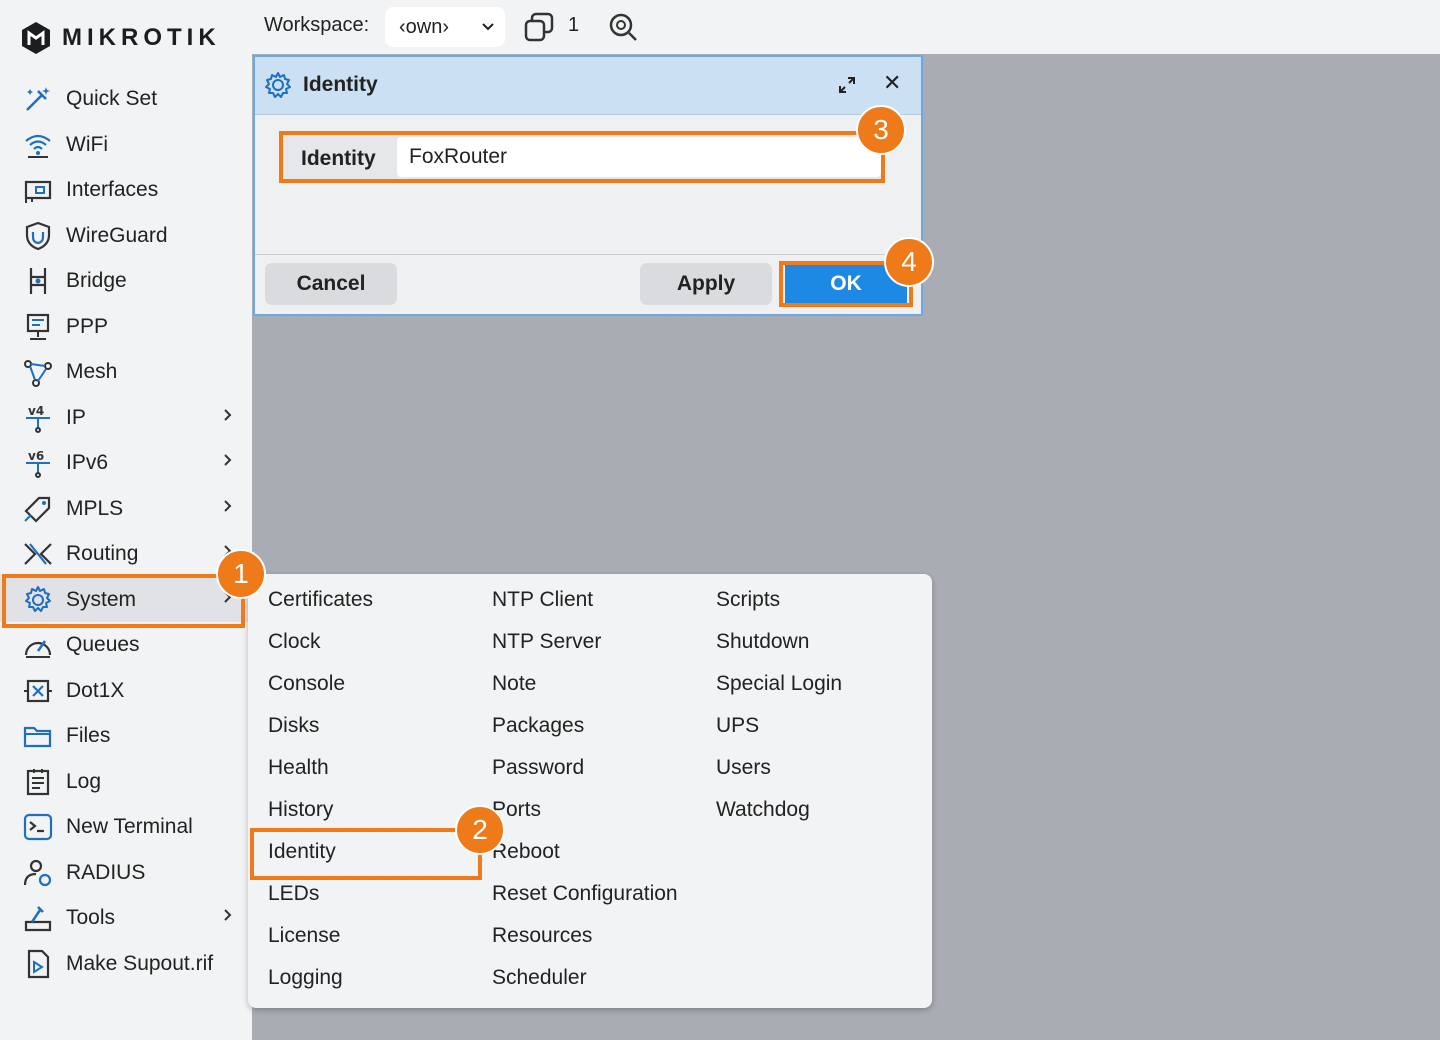  I want to click on dialog-footer: Cancel Apply OK, so click(588, 284).